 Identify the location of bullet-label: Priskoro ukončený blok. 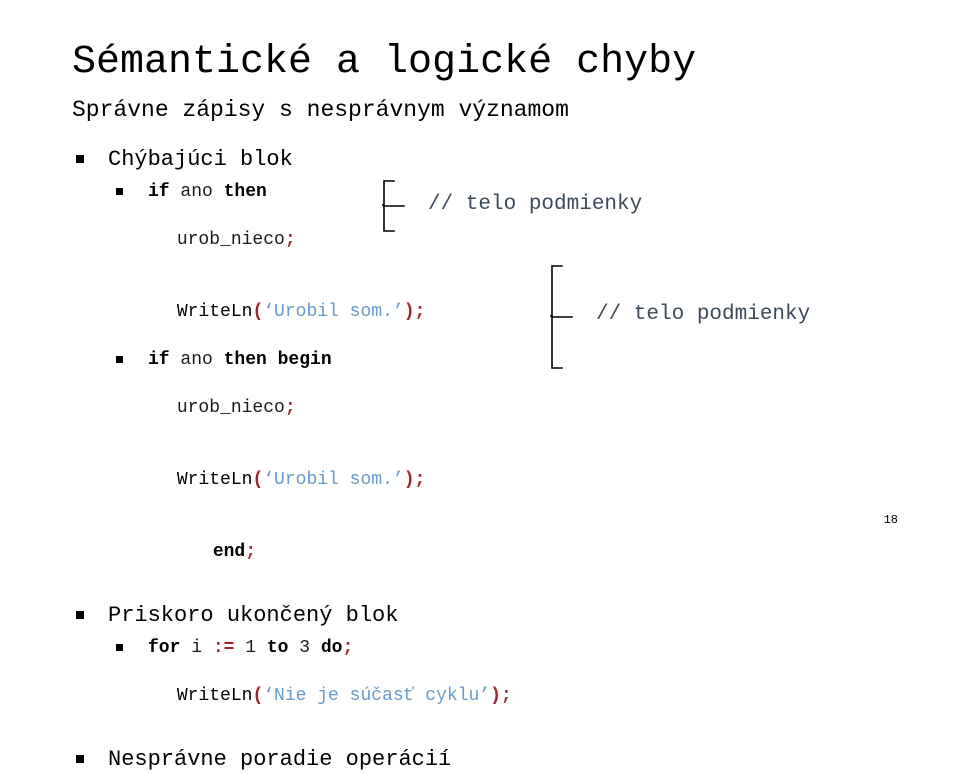
(253, 615).